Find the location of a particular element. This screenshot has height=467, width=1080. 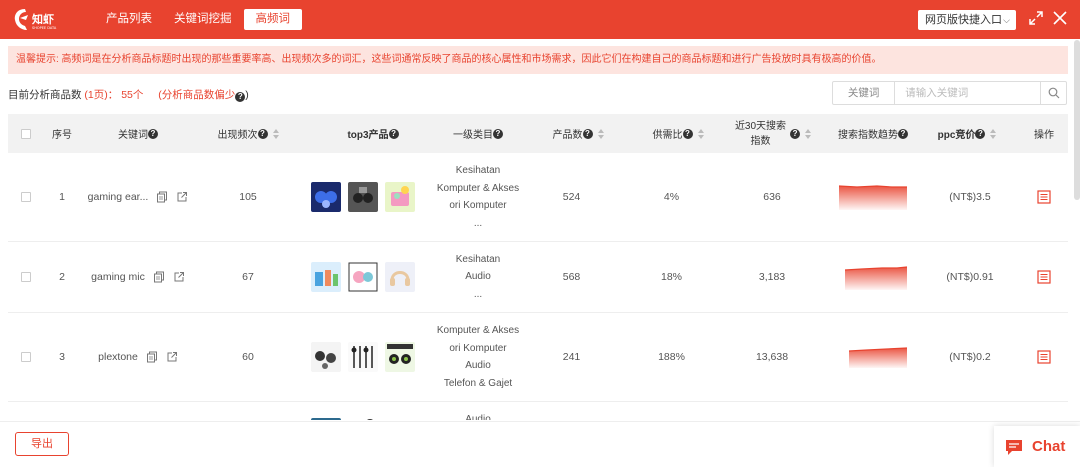

products-cell: 241 is located at coordinates (571, 357).